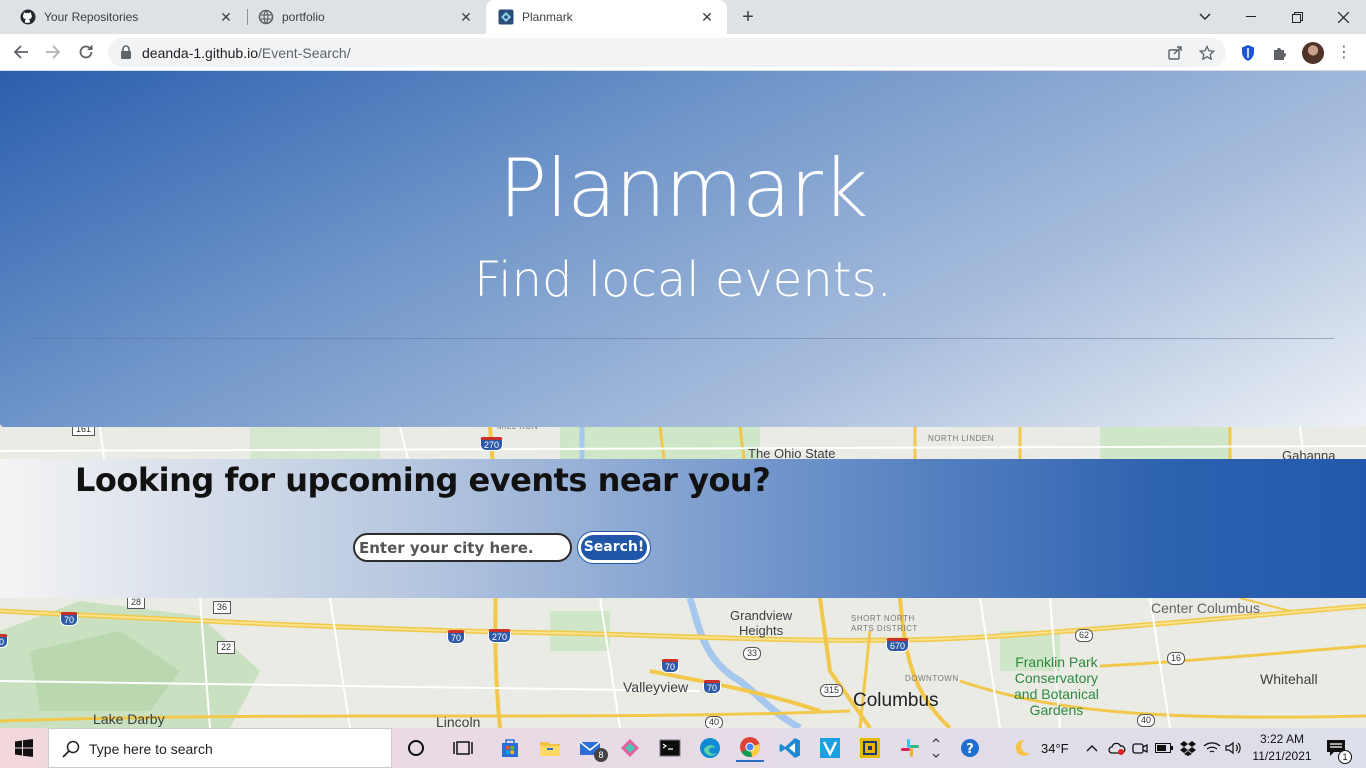 The height and width of the screenshot is (768, 1366). I want to click on help-icon: ?, so click(970, 748).